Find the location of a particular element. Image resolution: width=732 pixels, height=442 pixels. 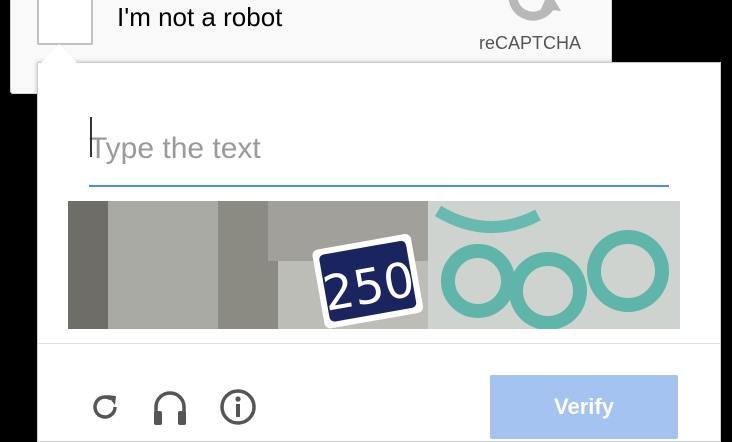

text-cursor is located at coordinates (91, 137).